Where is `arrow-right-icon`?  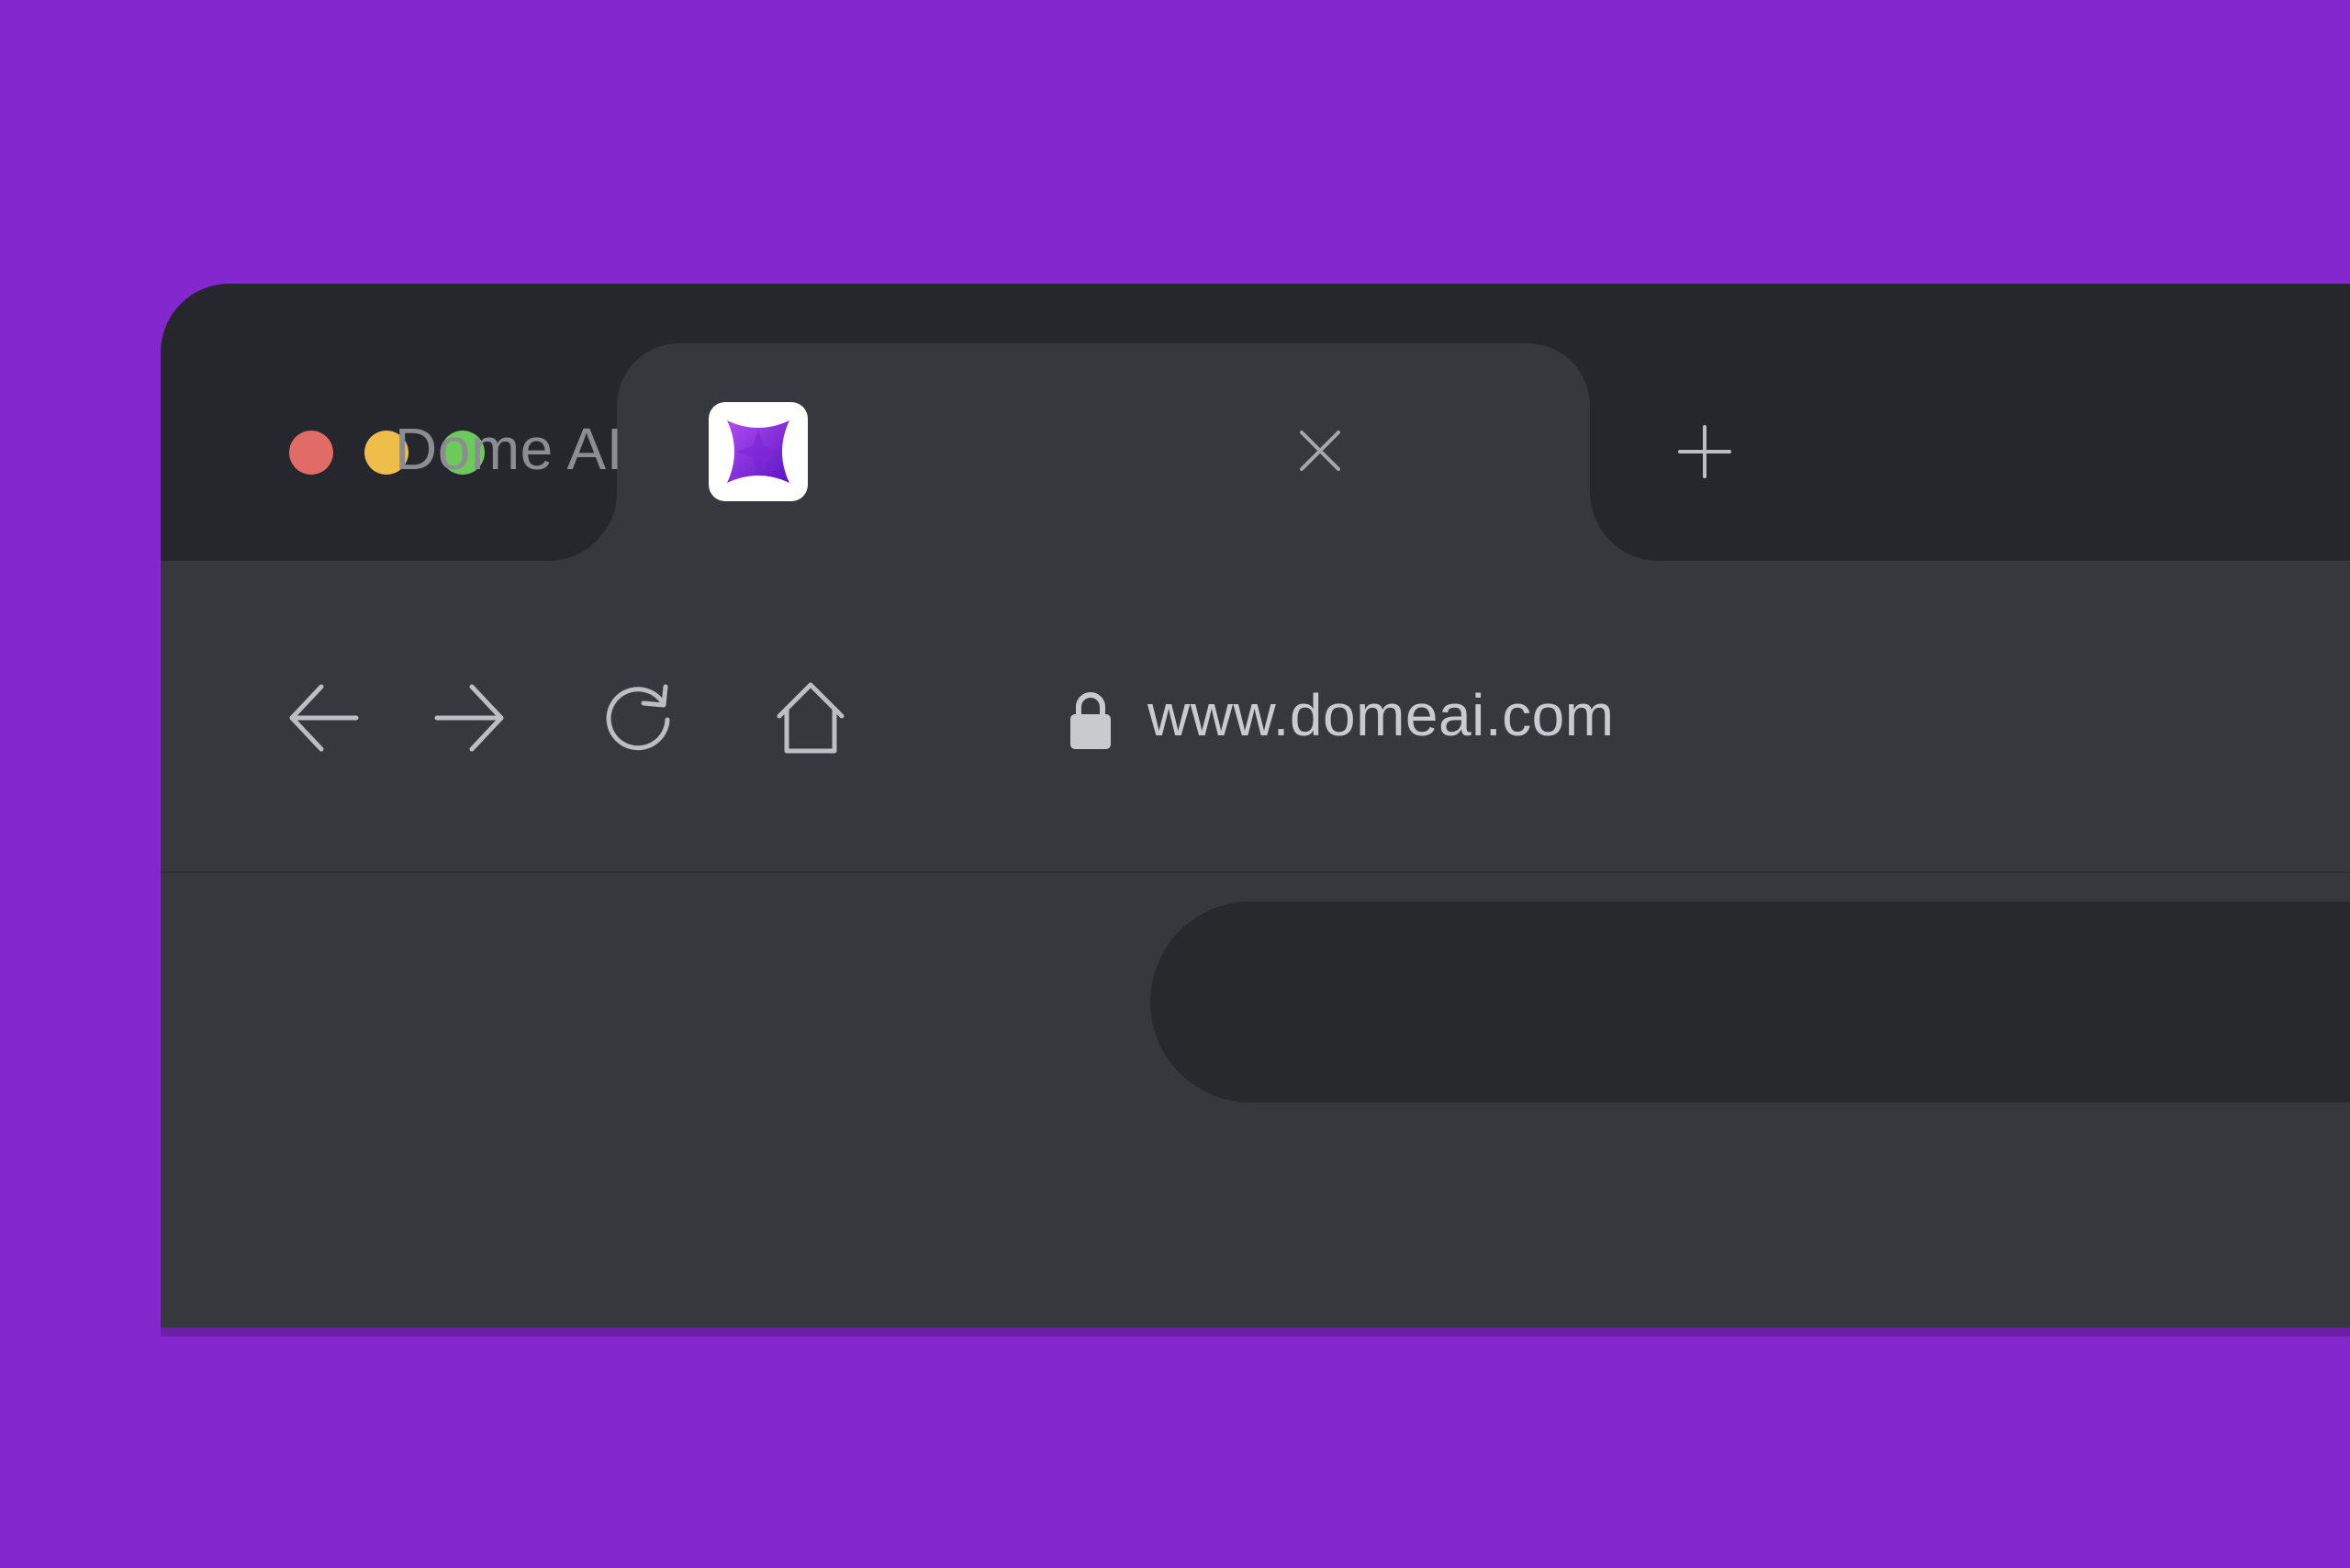
arrow-right-icon is located at coordinates (470, 718).